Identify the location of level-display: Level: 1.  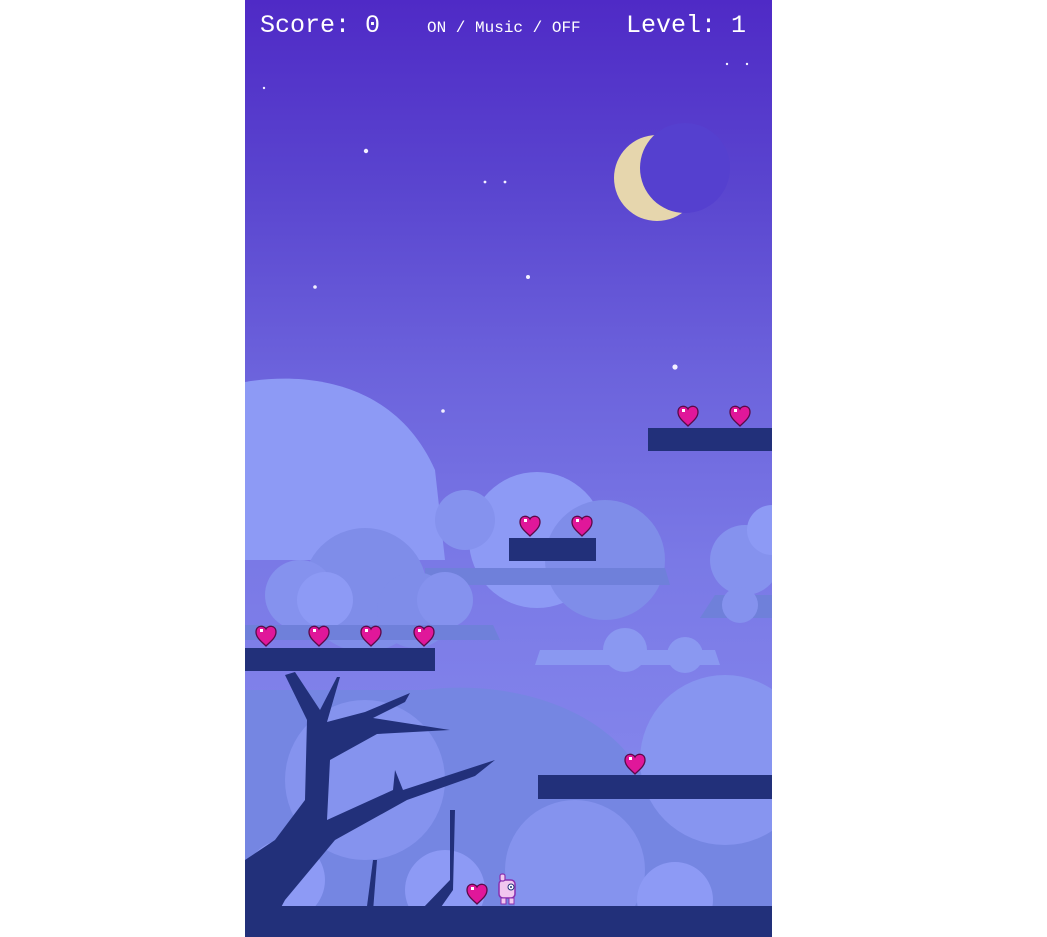
(686, 25).